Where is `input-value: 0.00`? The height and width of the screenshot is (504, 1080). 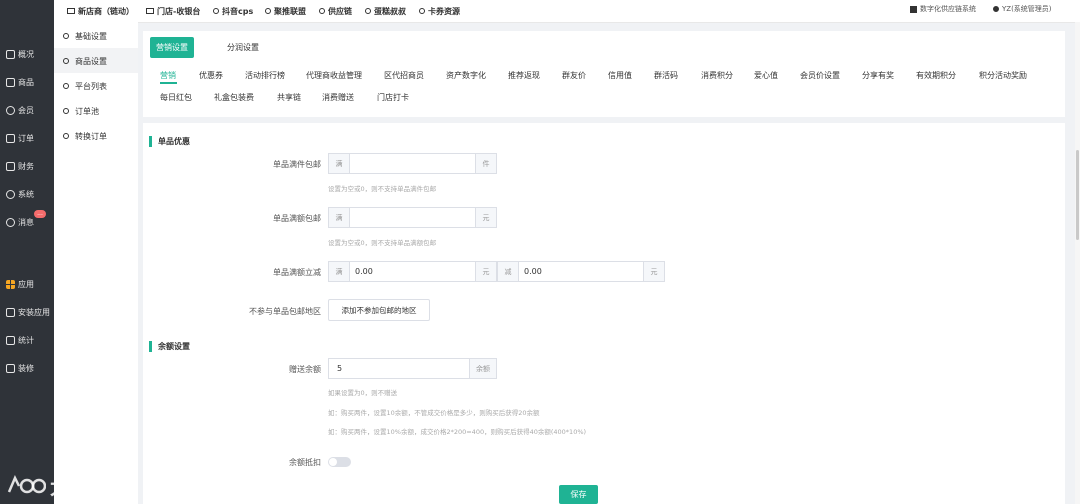
input-value: 0.00 is located at coordinates (533, 271).